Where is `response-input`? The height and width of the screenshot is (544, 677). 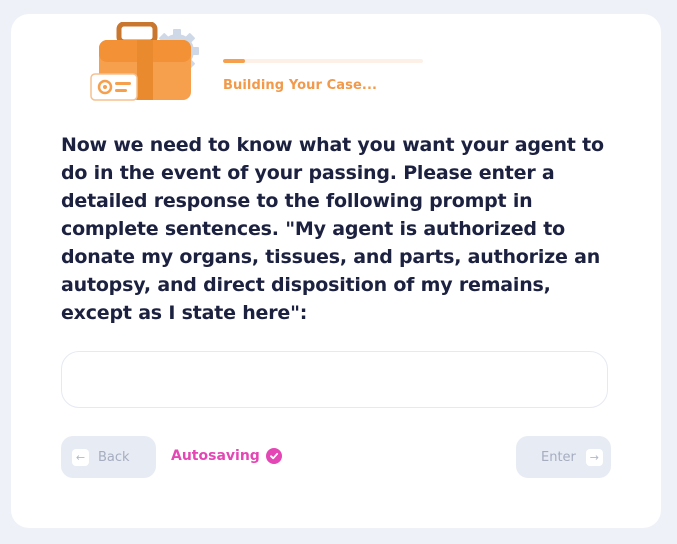 response-input is located at coordinates (334, 379).